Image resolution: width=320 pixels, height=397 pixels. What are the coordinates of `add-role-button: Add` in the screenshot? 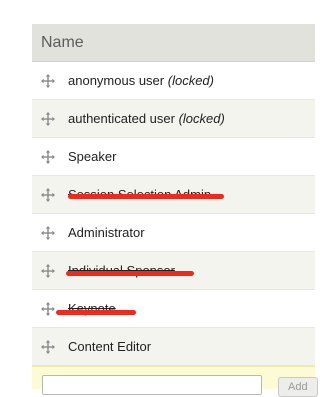 It's located at (298, 387).